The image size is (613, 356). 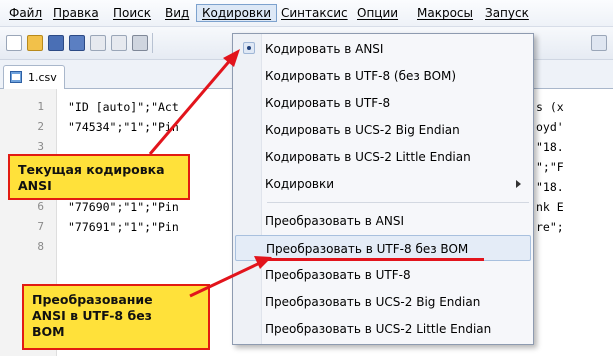 I want to click on callout-current-encoding: Текущая кодировка ANSI, so click(x=99, y=177).